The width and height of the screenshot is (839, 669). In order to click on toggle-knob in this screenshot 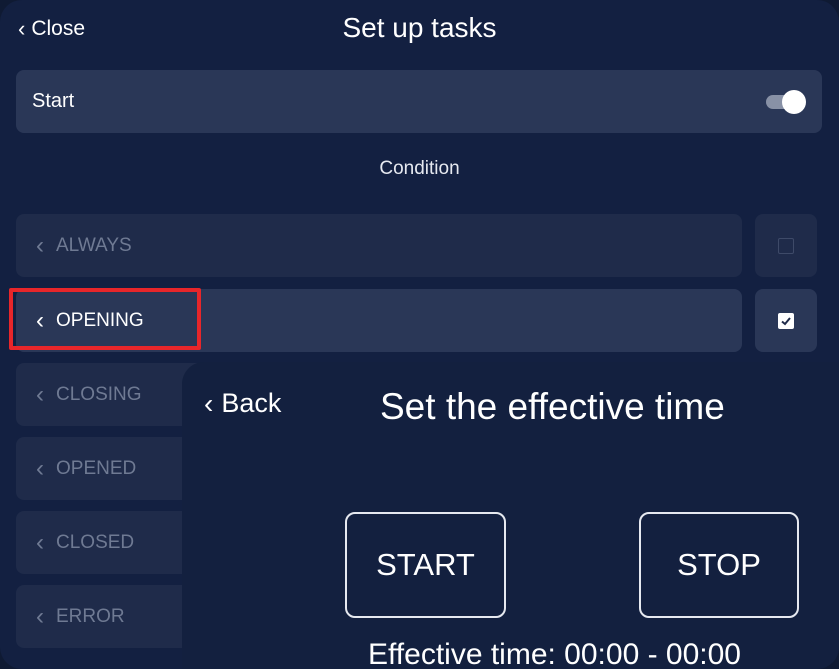, I will do `click(794, 101)`.